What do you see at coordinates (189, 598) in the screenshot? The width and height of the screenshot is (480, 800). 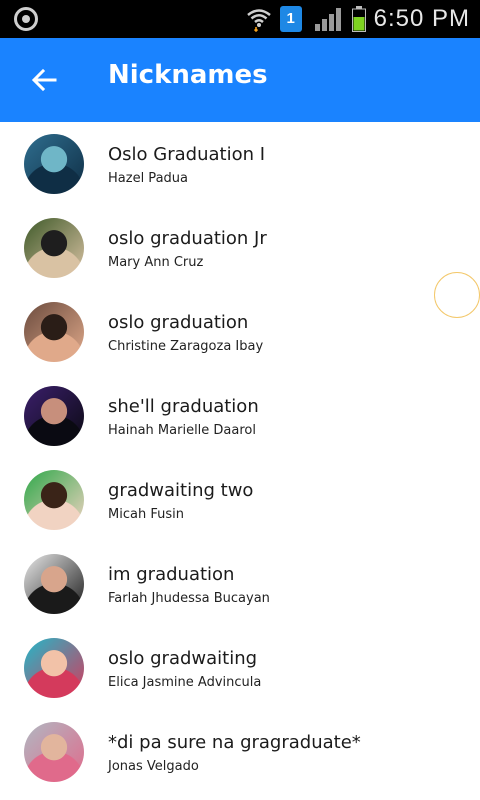 I see `contact-name: Farlah Jhudessa Bucayan` at bounding box center [189, 598].